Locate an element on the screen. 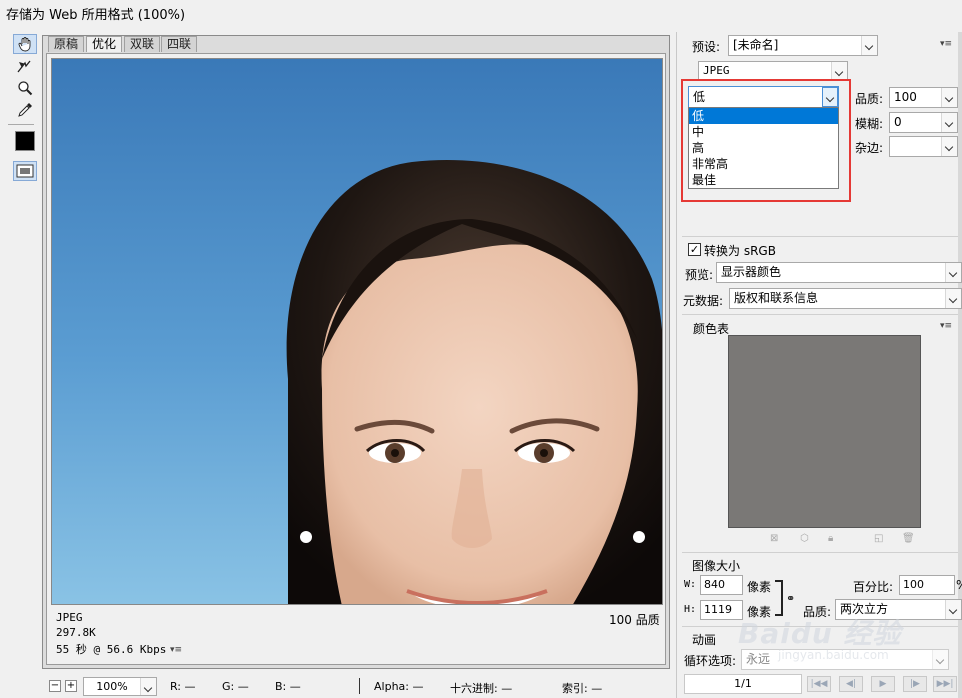  width-unit: 像素 is located at coordinates (759, 587).